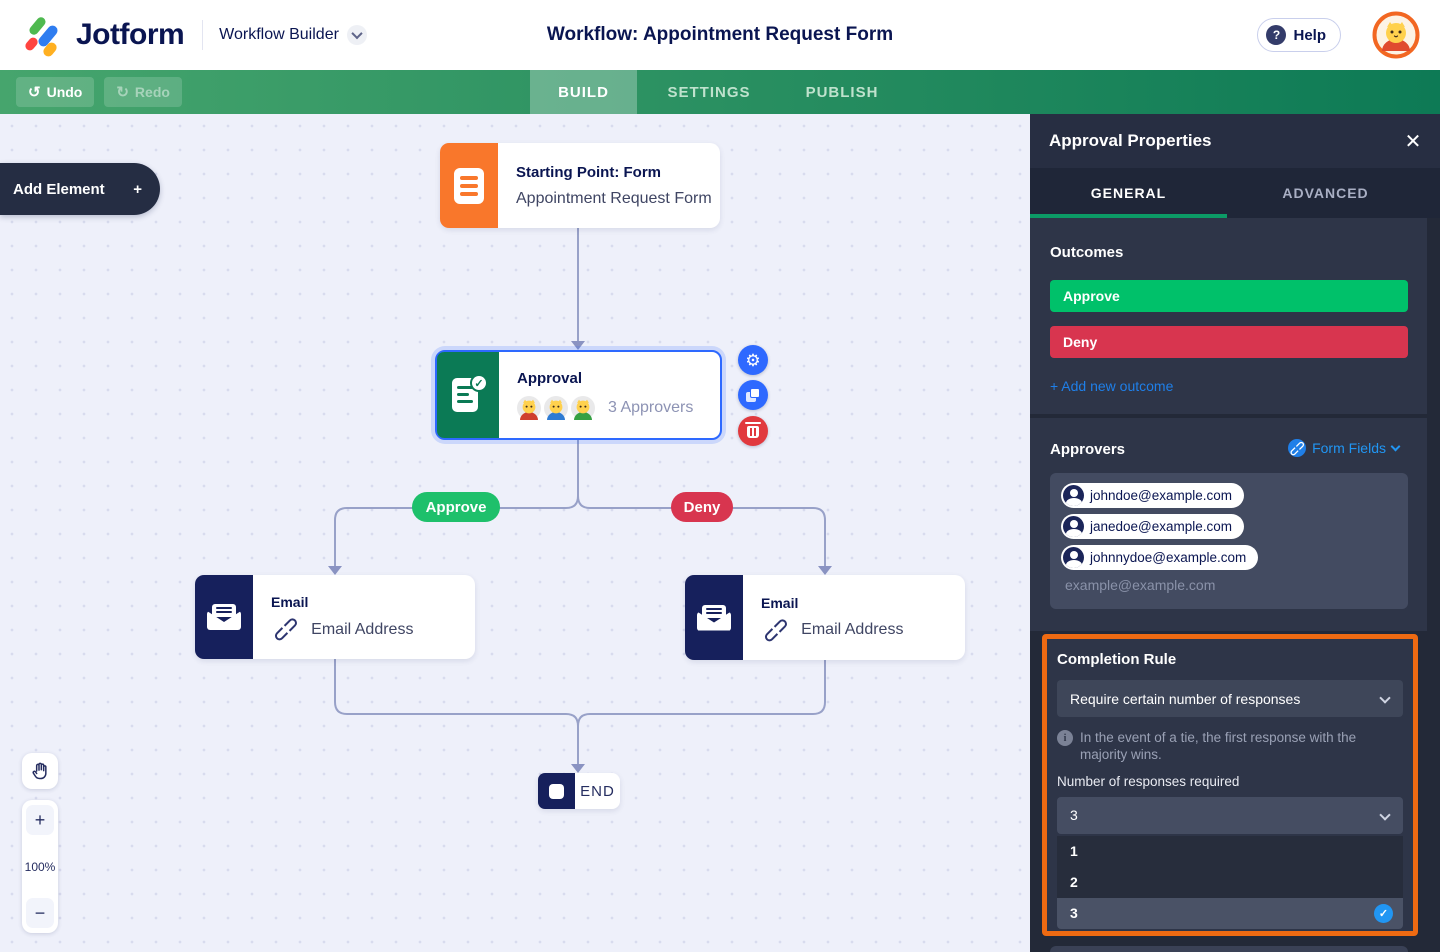 The height and width of the screenshot is (952, 1440). I want to click on completion-rule-heading: Completion Rule, so click(1117, 659).